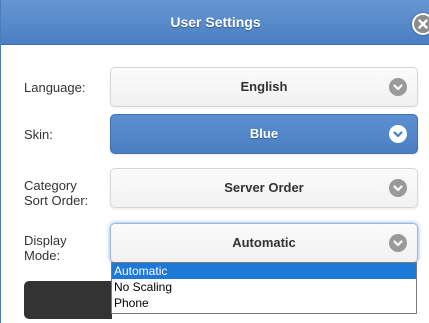 Image resolution: width=429 pixels, height=323 pixels. What do you see at coordinates (38, 134) in the screenshot?
I see `skin-label: Skin:` at bounding box center [38, 134].